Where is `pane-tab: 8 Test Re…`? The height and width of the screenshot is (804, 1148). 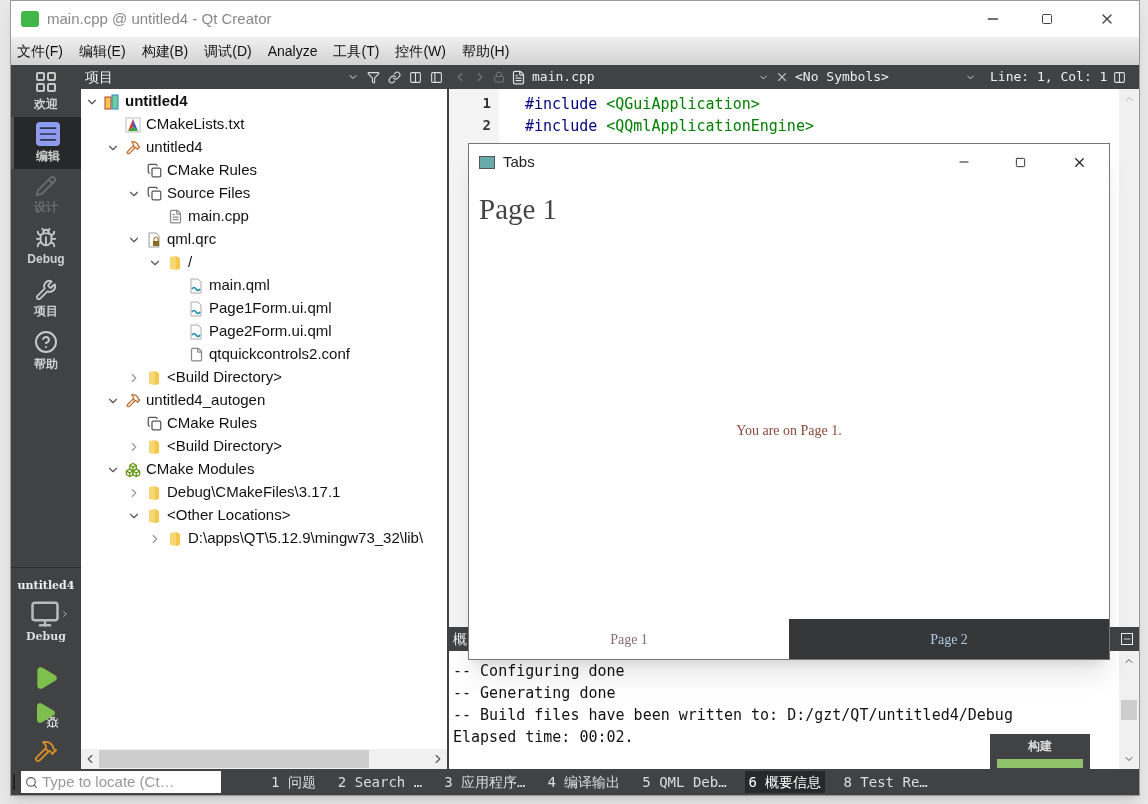 pane-tab: 8 Test Re… is located at coordinates (885, 782).